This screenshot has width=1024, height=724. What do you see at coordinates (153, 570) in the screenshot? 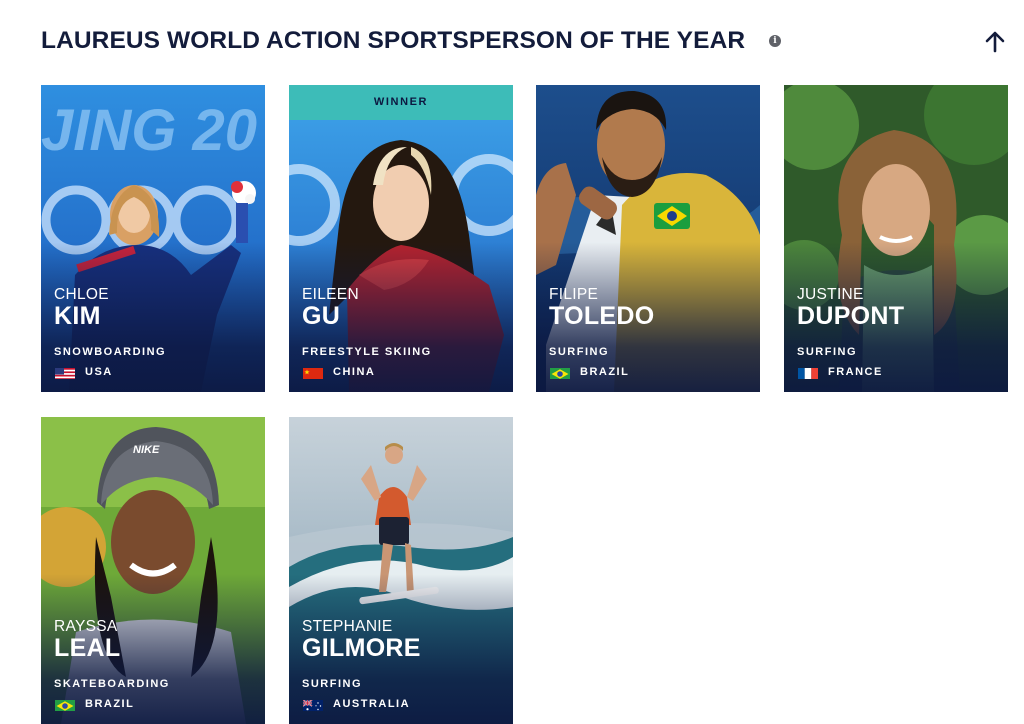
I see `nominee-card-rayssa-leal: NIKE RAYSSA LEAL SKATEBOARDING BRAZIL` at bounding box center [153, 570].